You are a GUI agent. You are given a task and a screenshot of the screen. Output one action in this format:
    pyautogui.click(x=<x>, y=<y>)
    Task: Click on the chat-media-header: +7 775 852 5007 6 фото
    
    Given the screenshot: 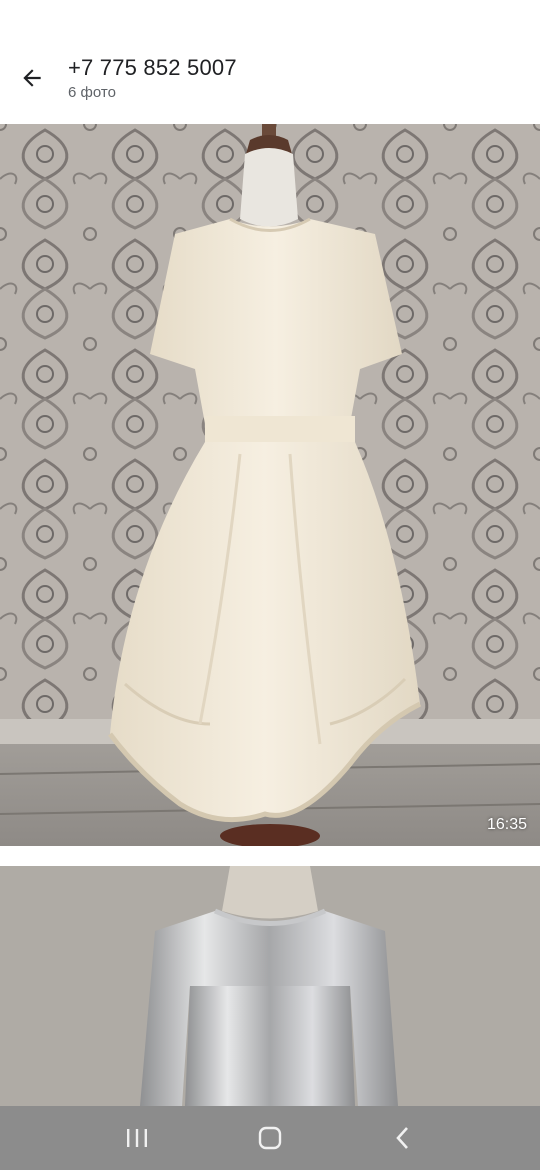 What is the action you would take?
    pyautogui.click(x=270, y=58)
    